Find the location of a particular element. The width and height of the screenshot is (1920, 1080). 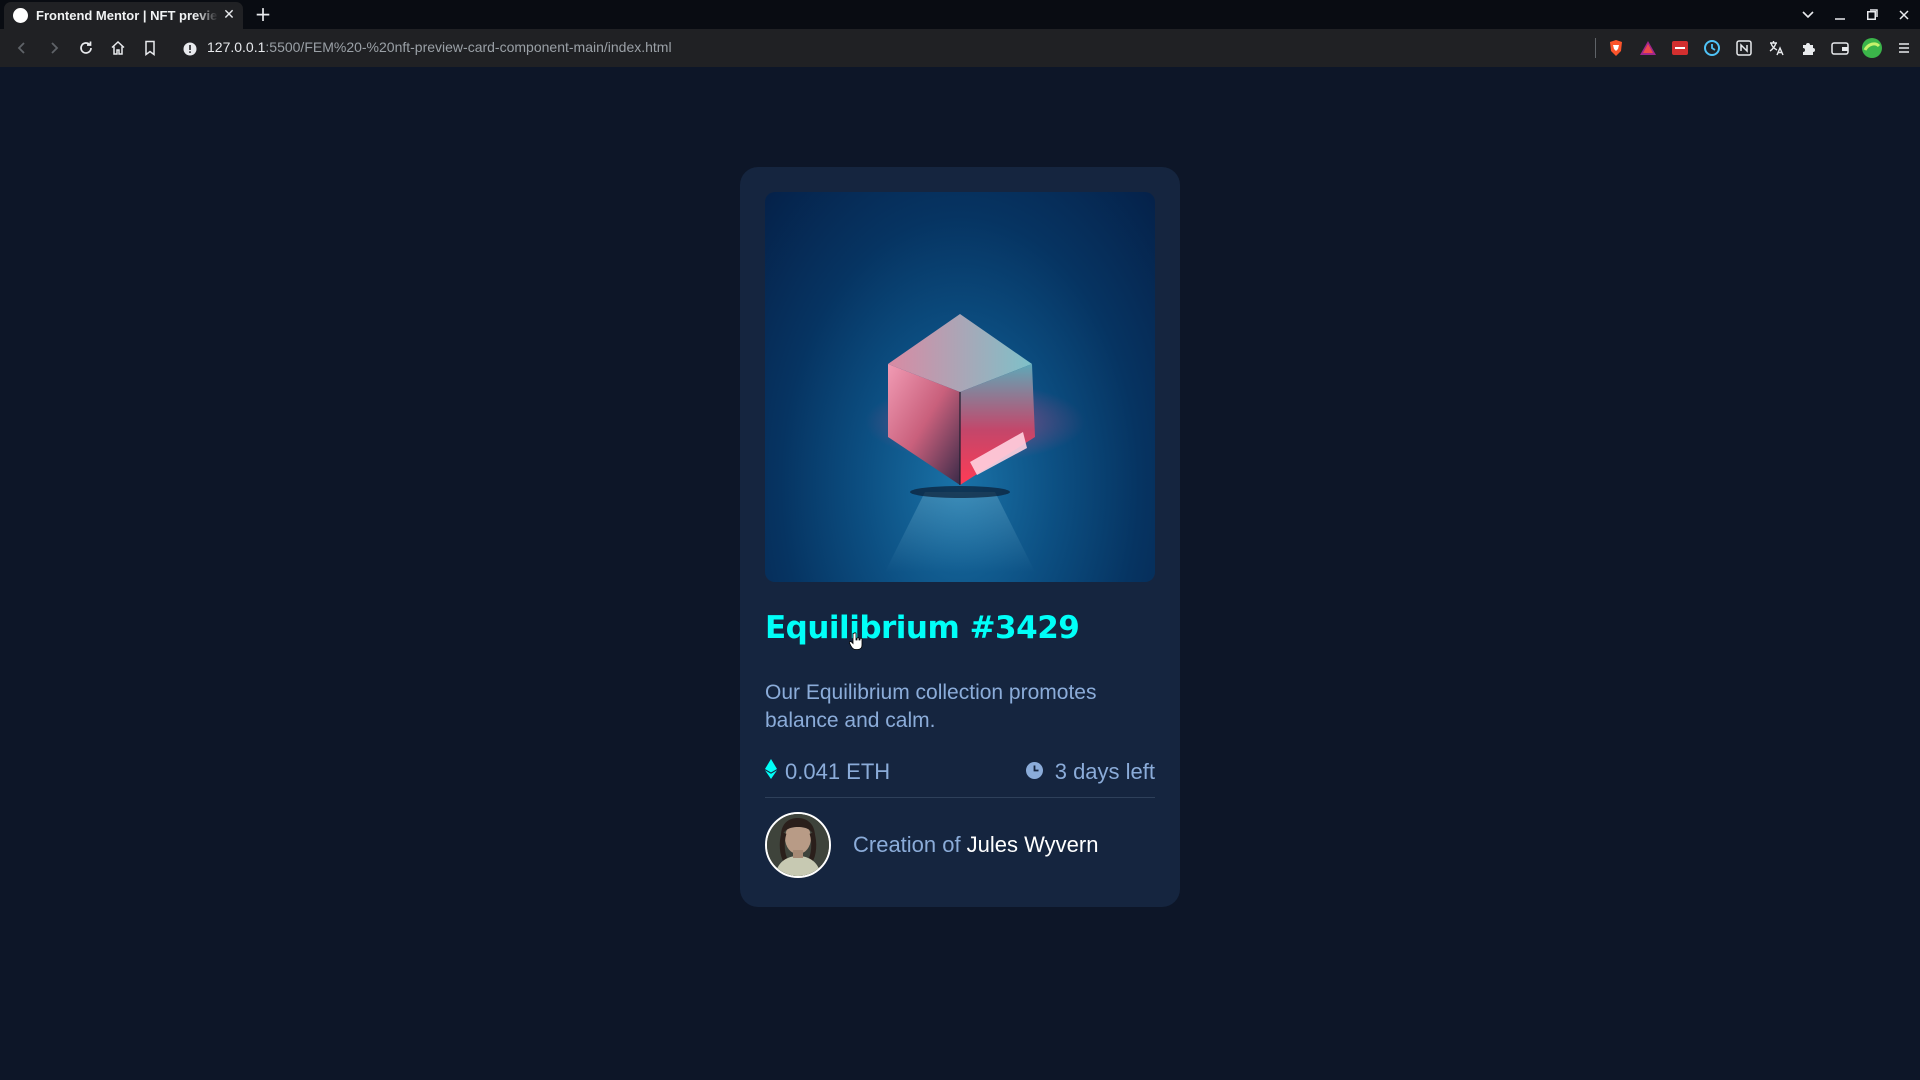

url-host: 127.0.0.1 is located at coordinates (236, 47).